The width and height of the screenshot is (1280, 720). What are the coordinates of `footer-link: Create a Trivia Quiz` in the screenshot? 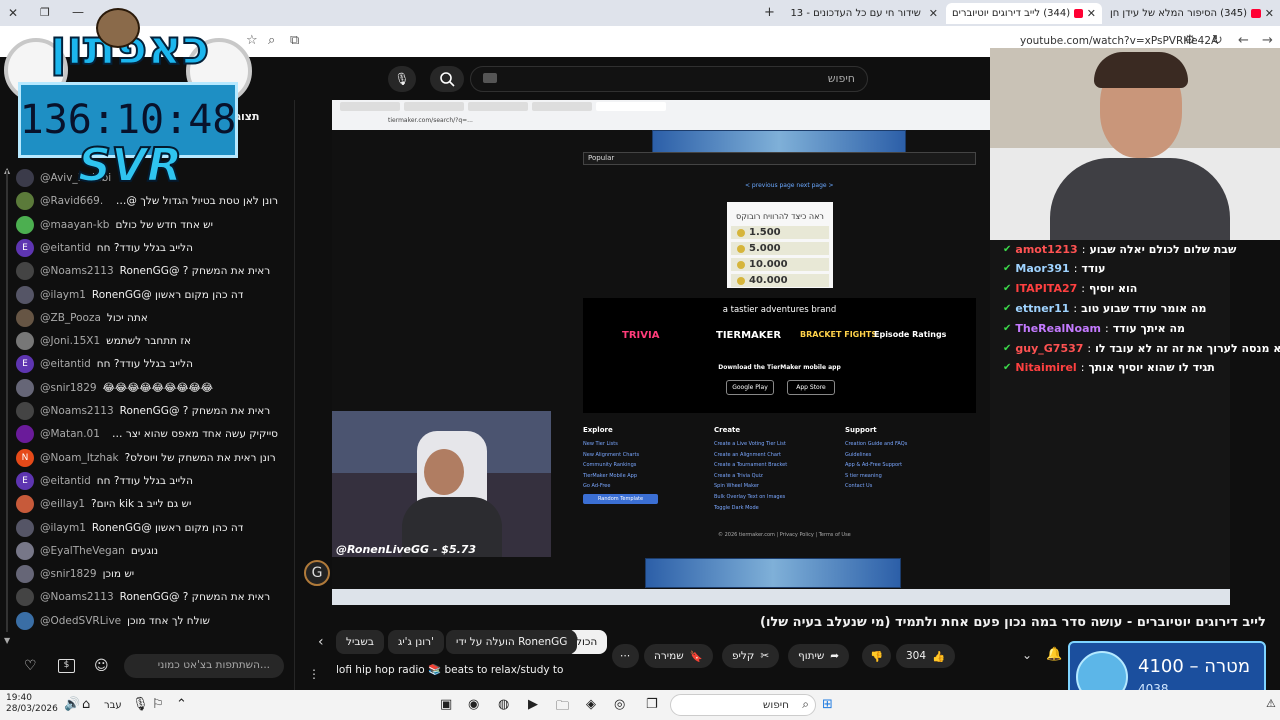 It's located at (774, 476).